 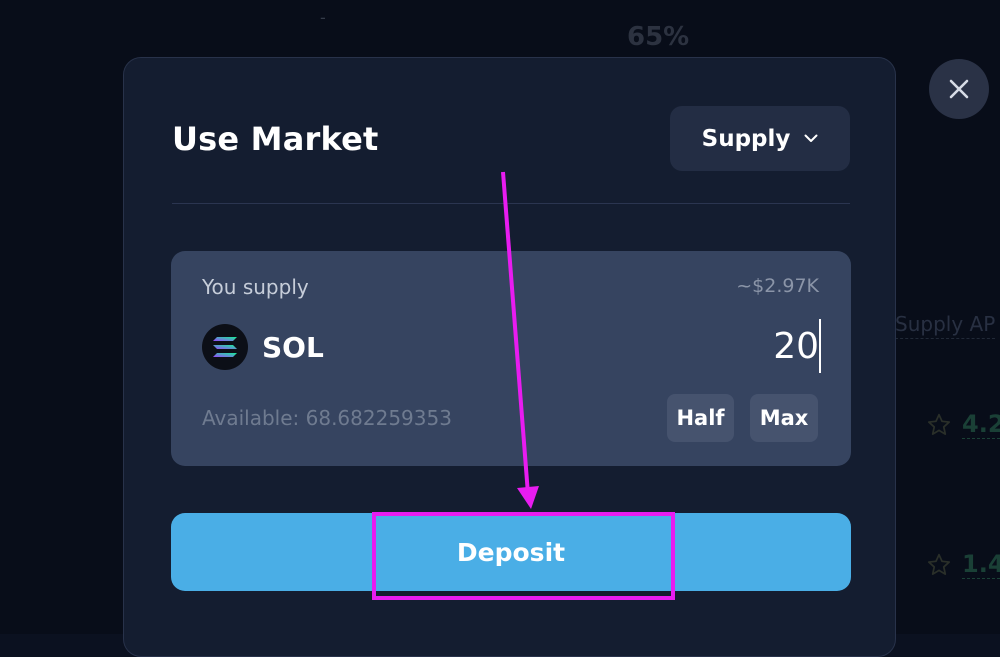 I want to click on mode-select-dropdown: Supply, so click(x=760, y=138).